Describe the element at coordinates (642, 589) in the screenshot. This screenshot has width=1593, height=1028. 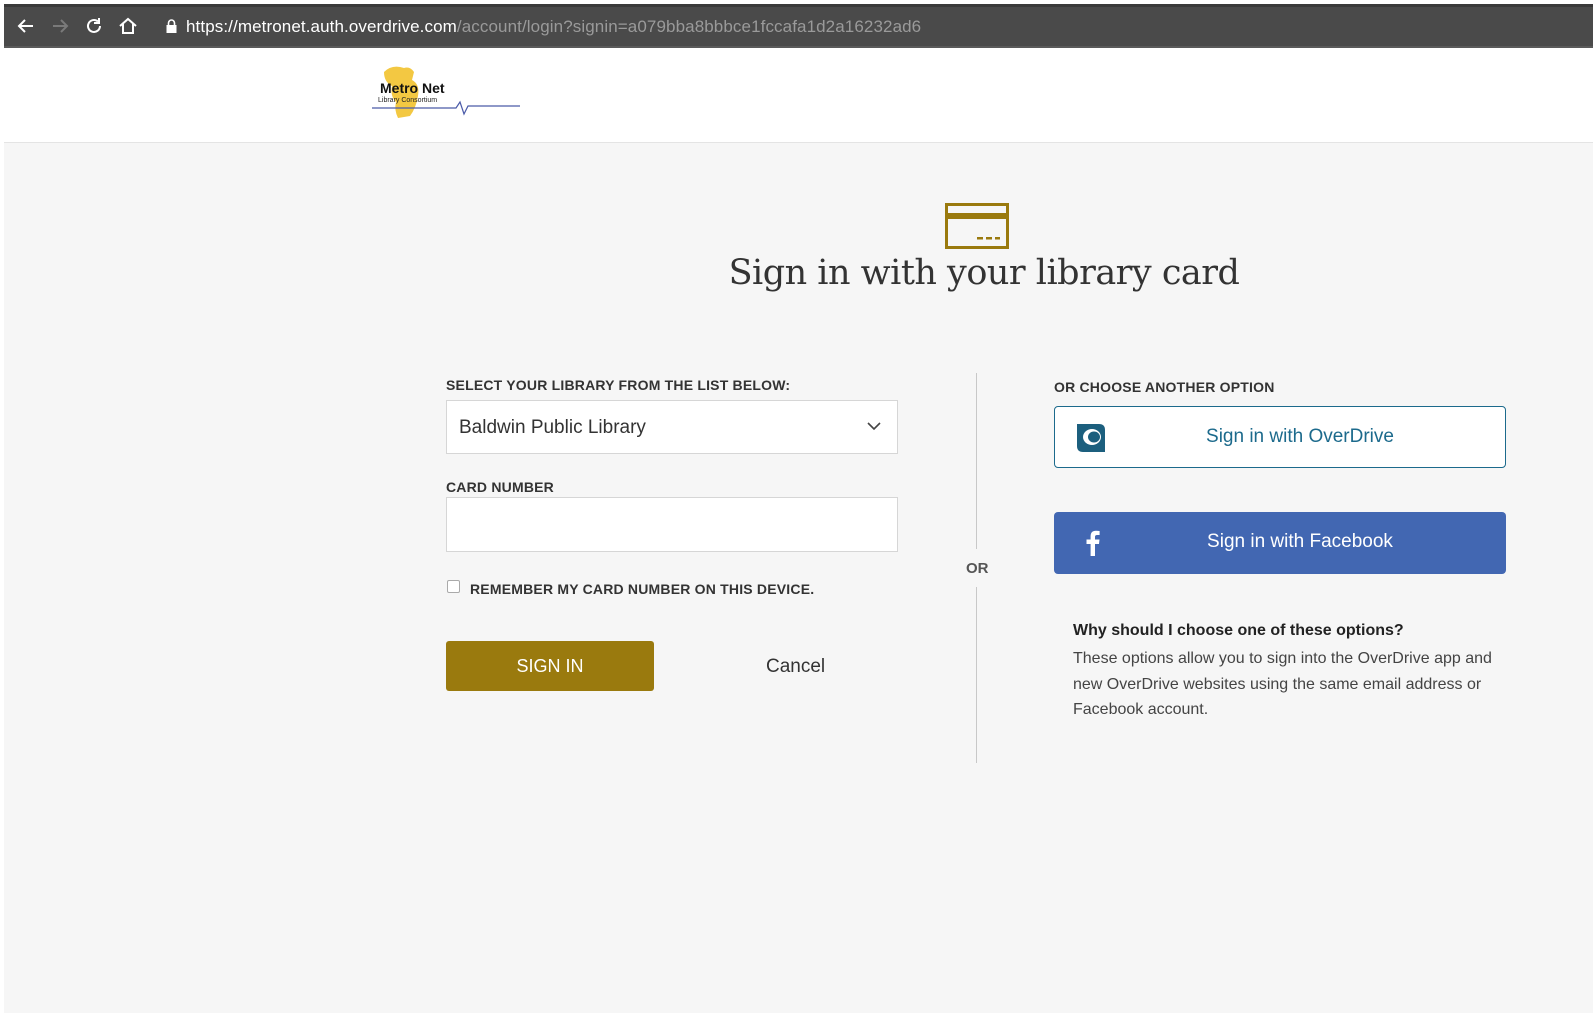
I see `remember-label: REMEMBER MY CARD NUMBER ON THIS DEVICE.` at that location.